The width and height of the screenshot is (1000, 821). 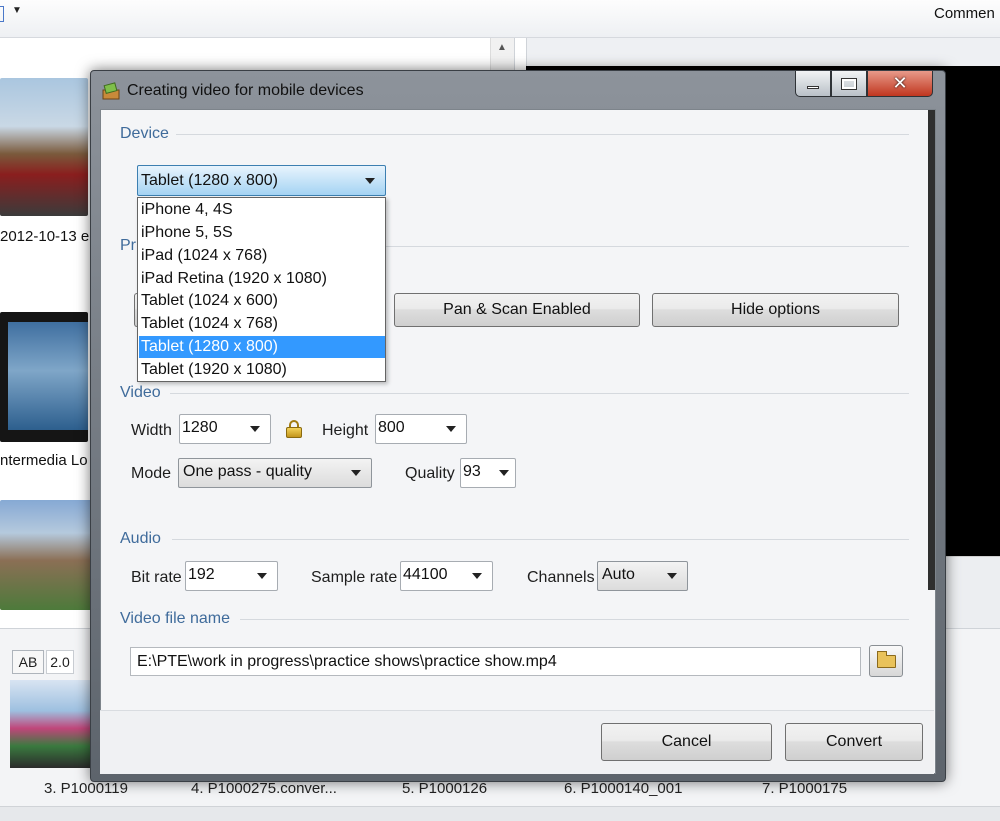 I want to click on width-label: Width, so click(x=151, y=430).